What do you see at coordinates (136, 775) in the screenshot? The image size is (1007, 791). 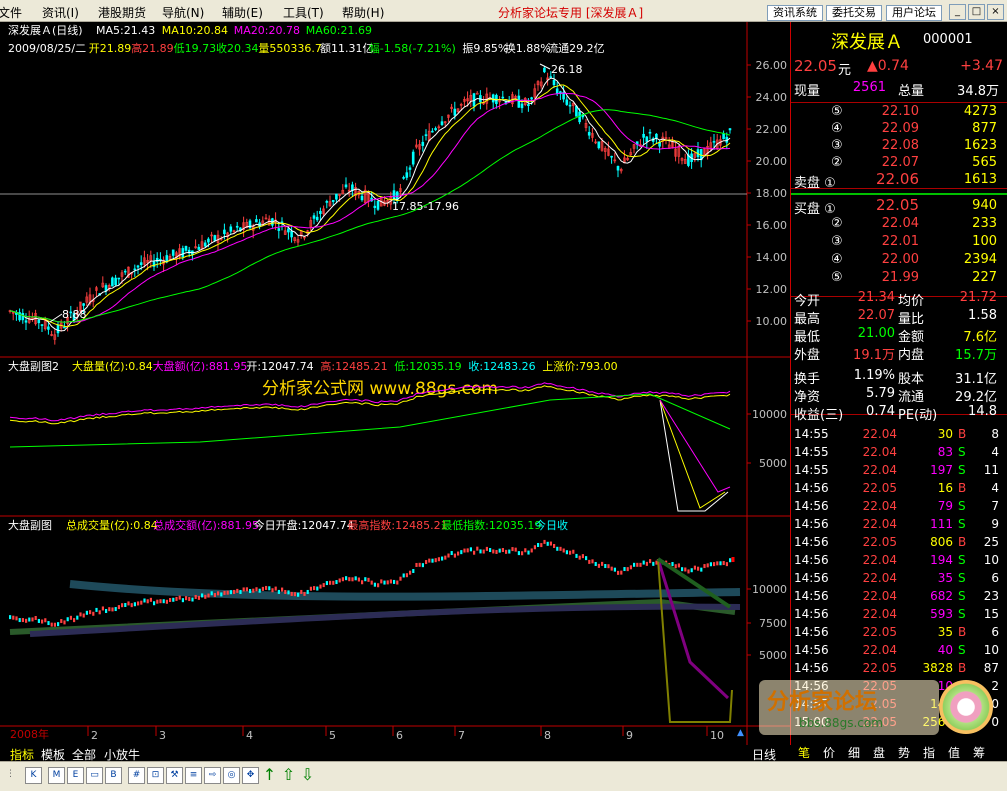 I see `grid-icon: #` at bounding box center [136, 775].